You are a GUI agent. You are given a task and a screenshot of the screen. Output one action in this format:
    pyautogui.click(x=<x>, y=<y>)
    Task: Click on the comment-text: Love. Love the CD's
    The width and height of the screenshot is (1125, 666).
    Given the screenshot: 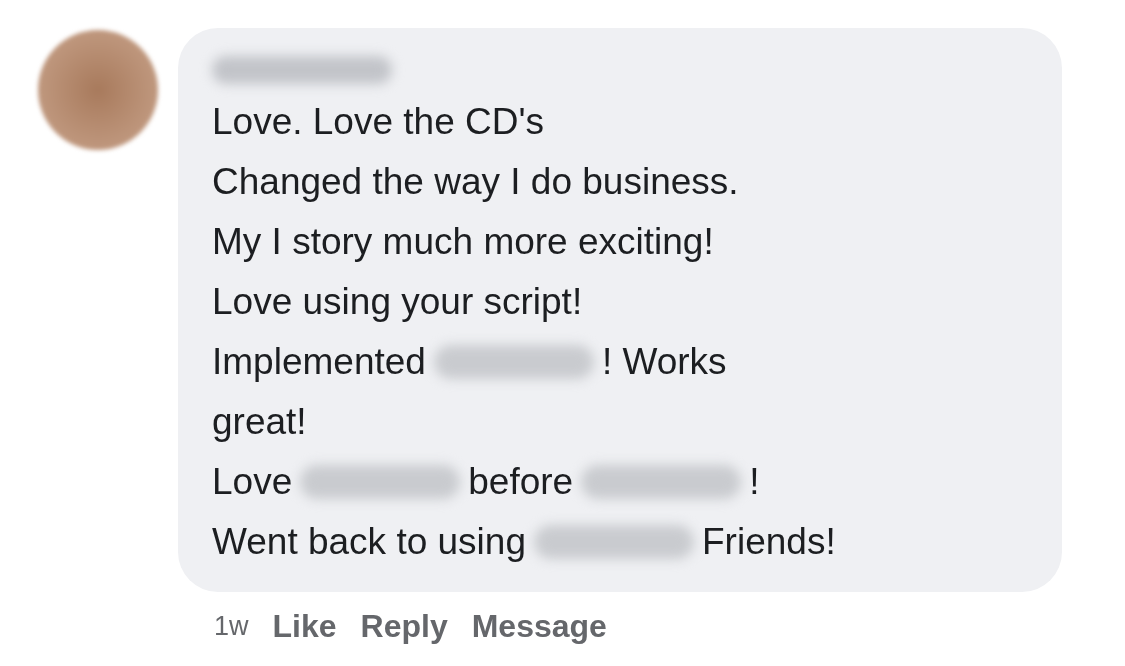 What is the action you would take?
    pyautogui.click(x=378, y=122)
    